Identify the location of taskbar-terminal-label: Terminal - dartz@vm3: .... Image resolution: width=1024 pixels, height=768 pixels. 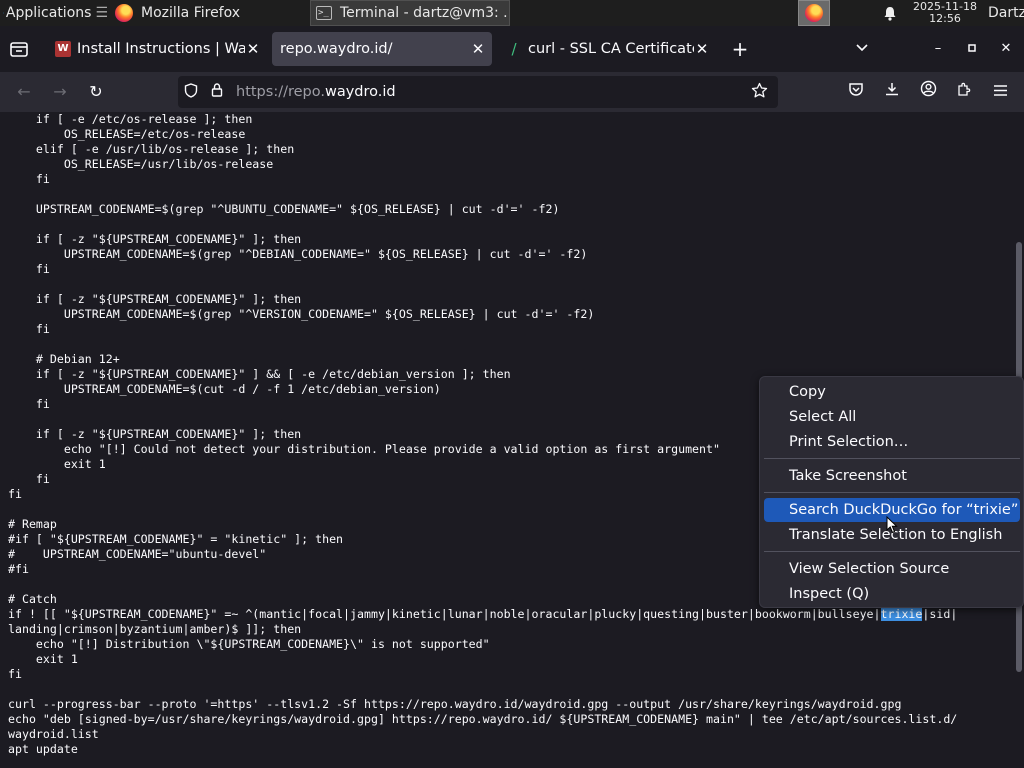
(425, 13).